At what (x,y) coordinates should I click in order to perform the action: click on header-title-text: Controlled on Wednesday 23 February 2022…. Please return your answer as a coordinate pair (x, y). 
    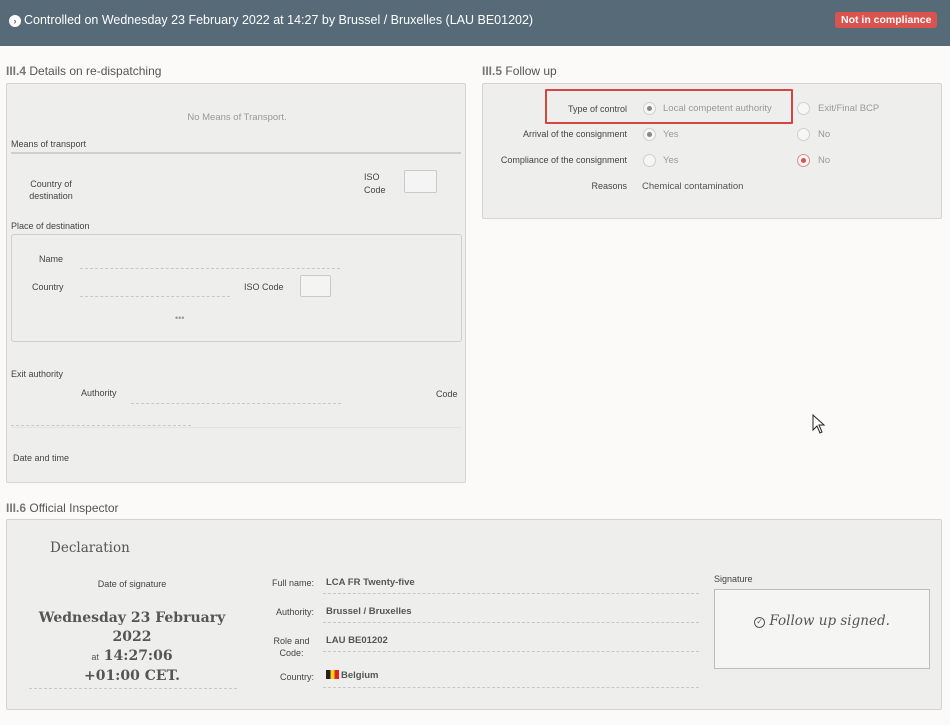
    Looking at the image, I should click on (279, 20).